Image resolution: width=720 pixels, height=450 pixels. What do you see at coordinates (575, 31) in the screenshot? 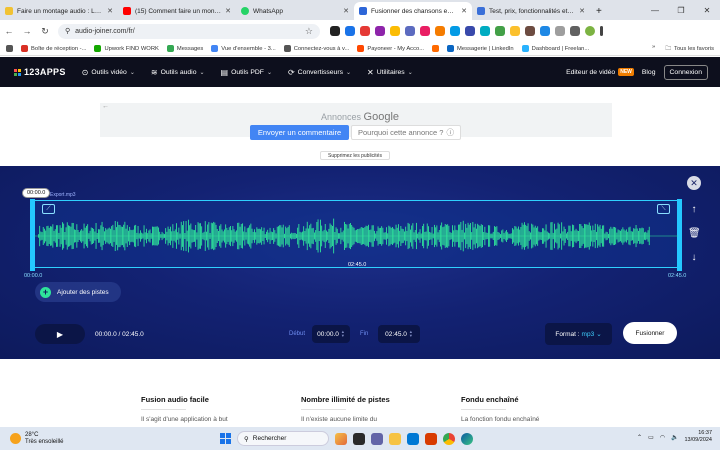
I see `download-icon` at bounding box center [575, 31].